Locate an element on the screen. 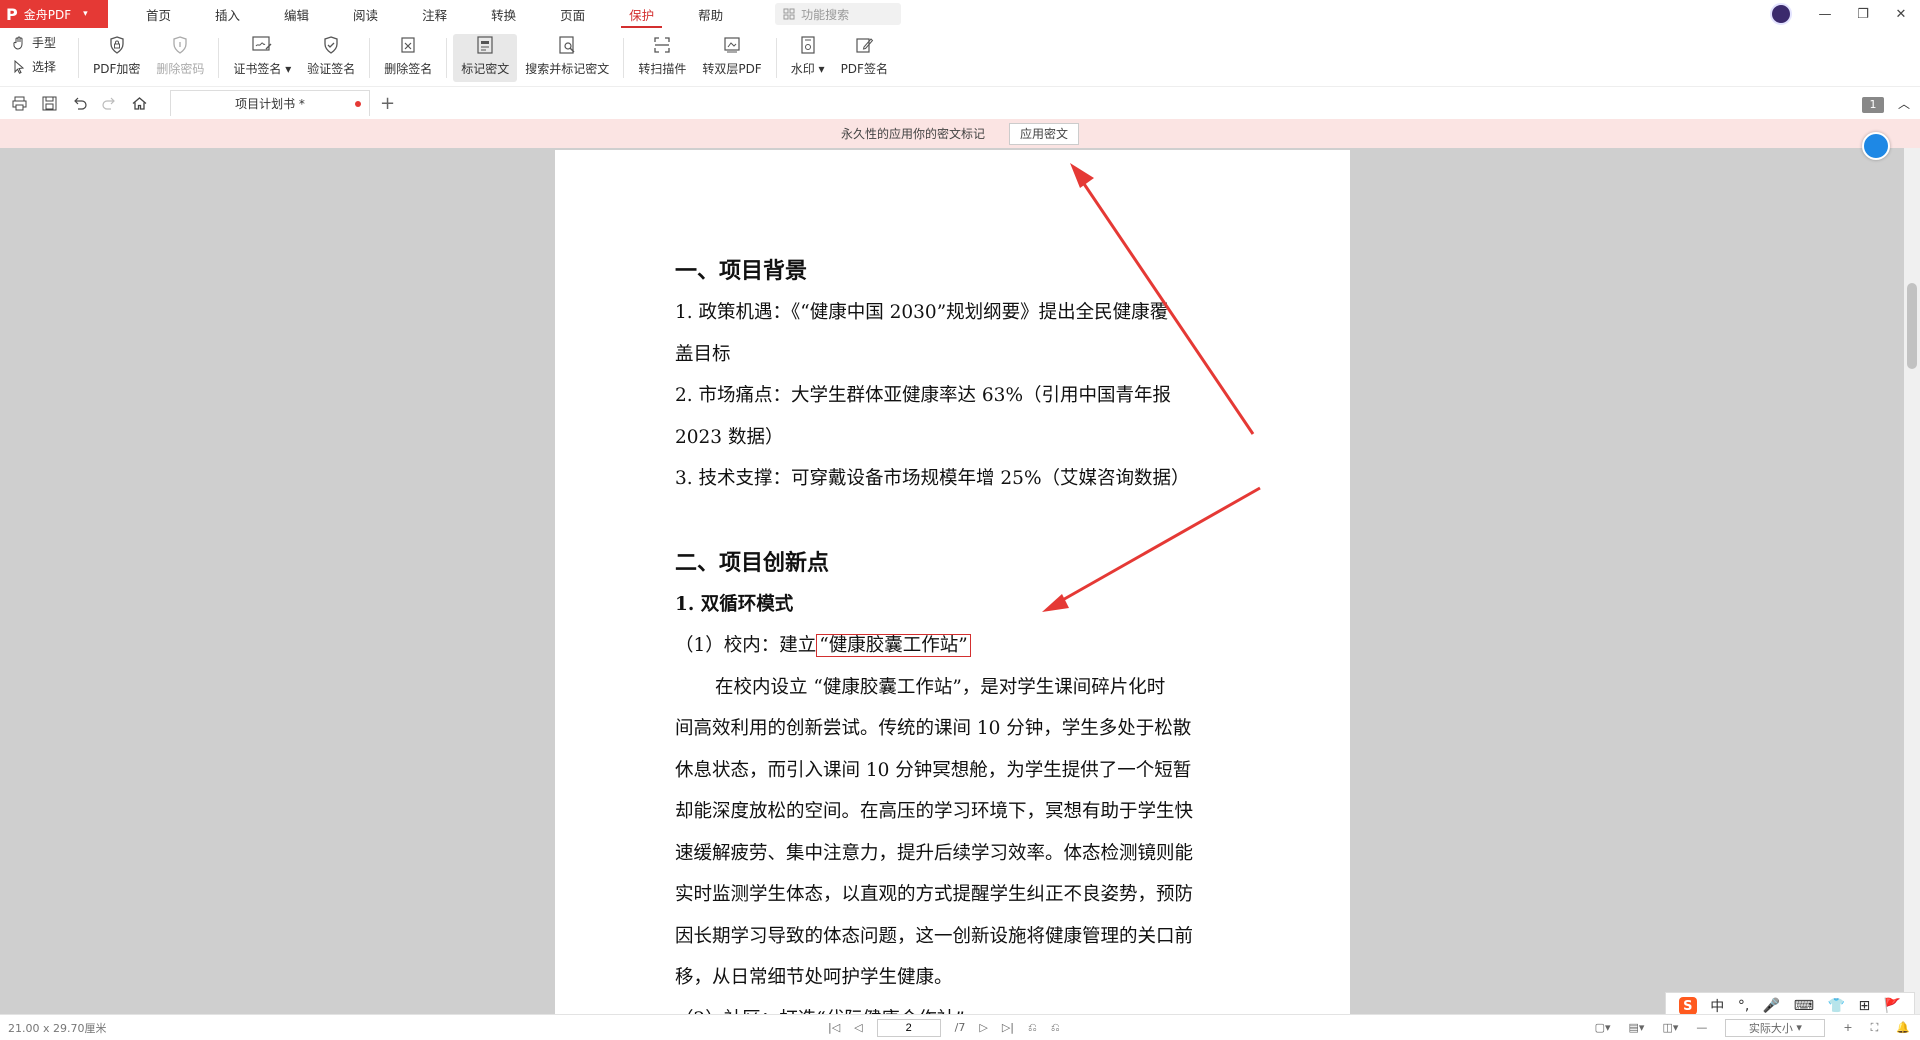  two-page-view-icon: ◫▾ is located at coordinates (1670, 1027).